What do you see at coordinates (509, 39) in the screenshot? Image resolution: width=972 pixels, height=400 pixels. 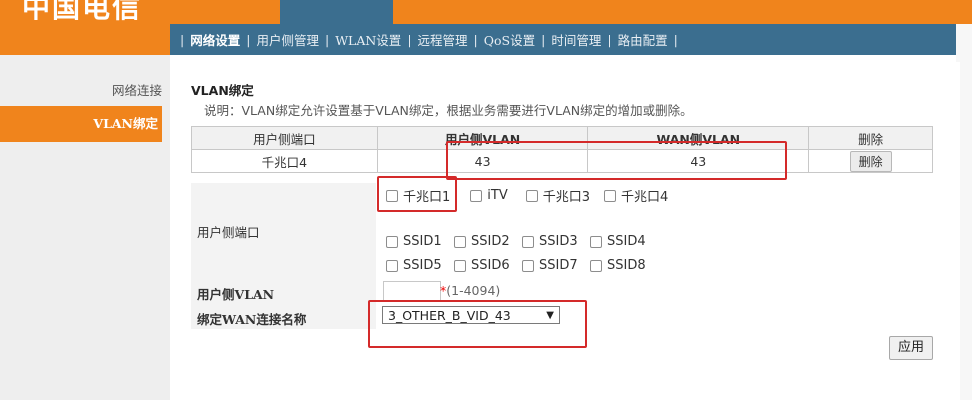 I see `nav-qos-settings: QoS设置` at bounding box center [509, 39].